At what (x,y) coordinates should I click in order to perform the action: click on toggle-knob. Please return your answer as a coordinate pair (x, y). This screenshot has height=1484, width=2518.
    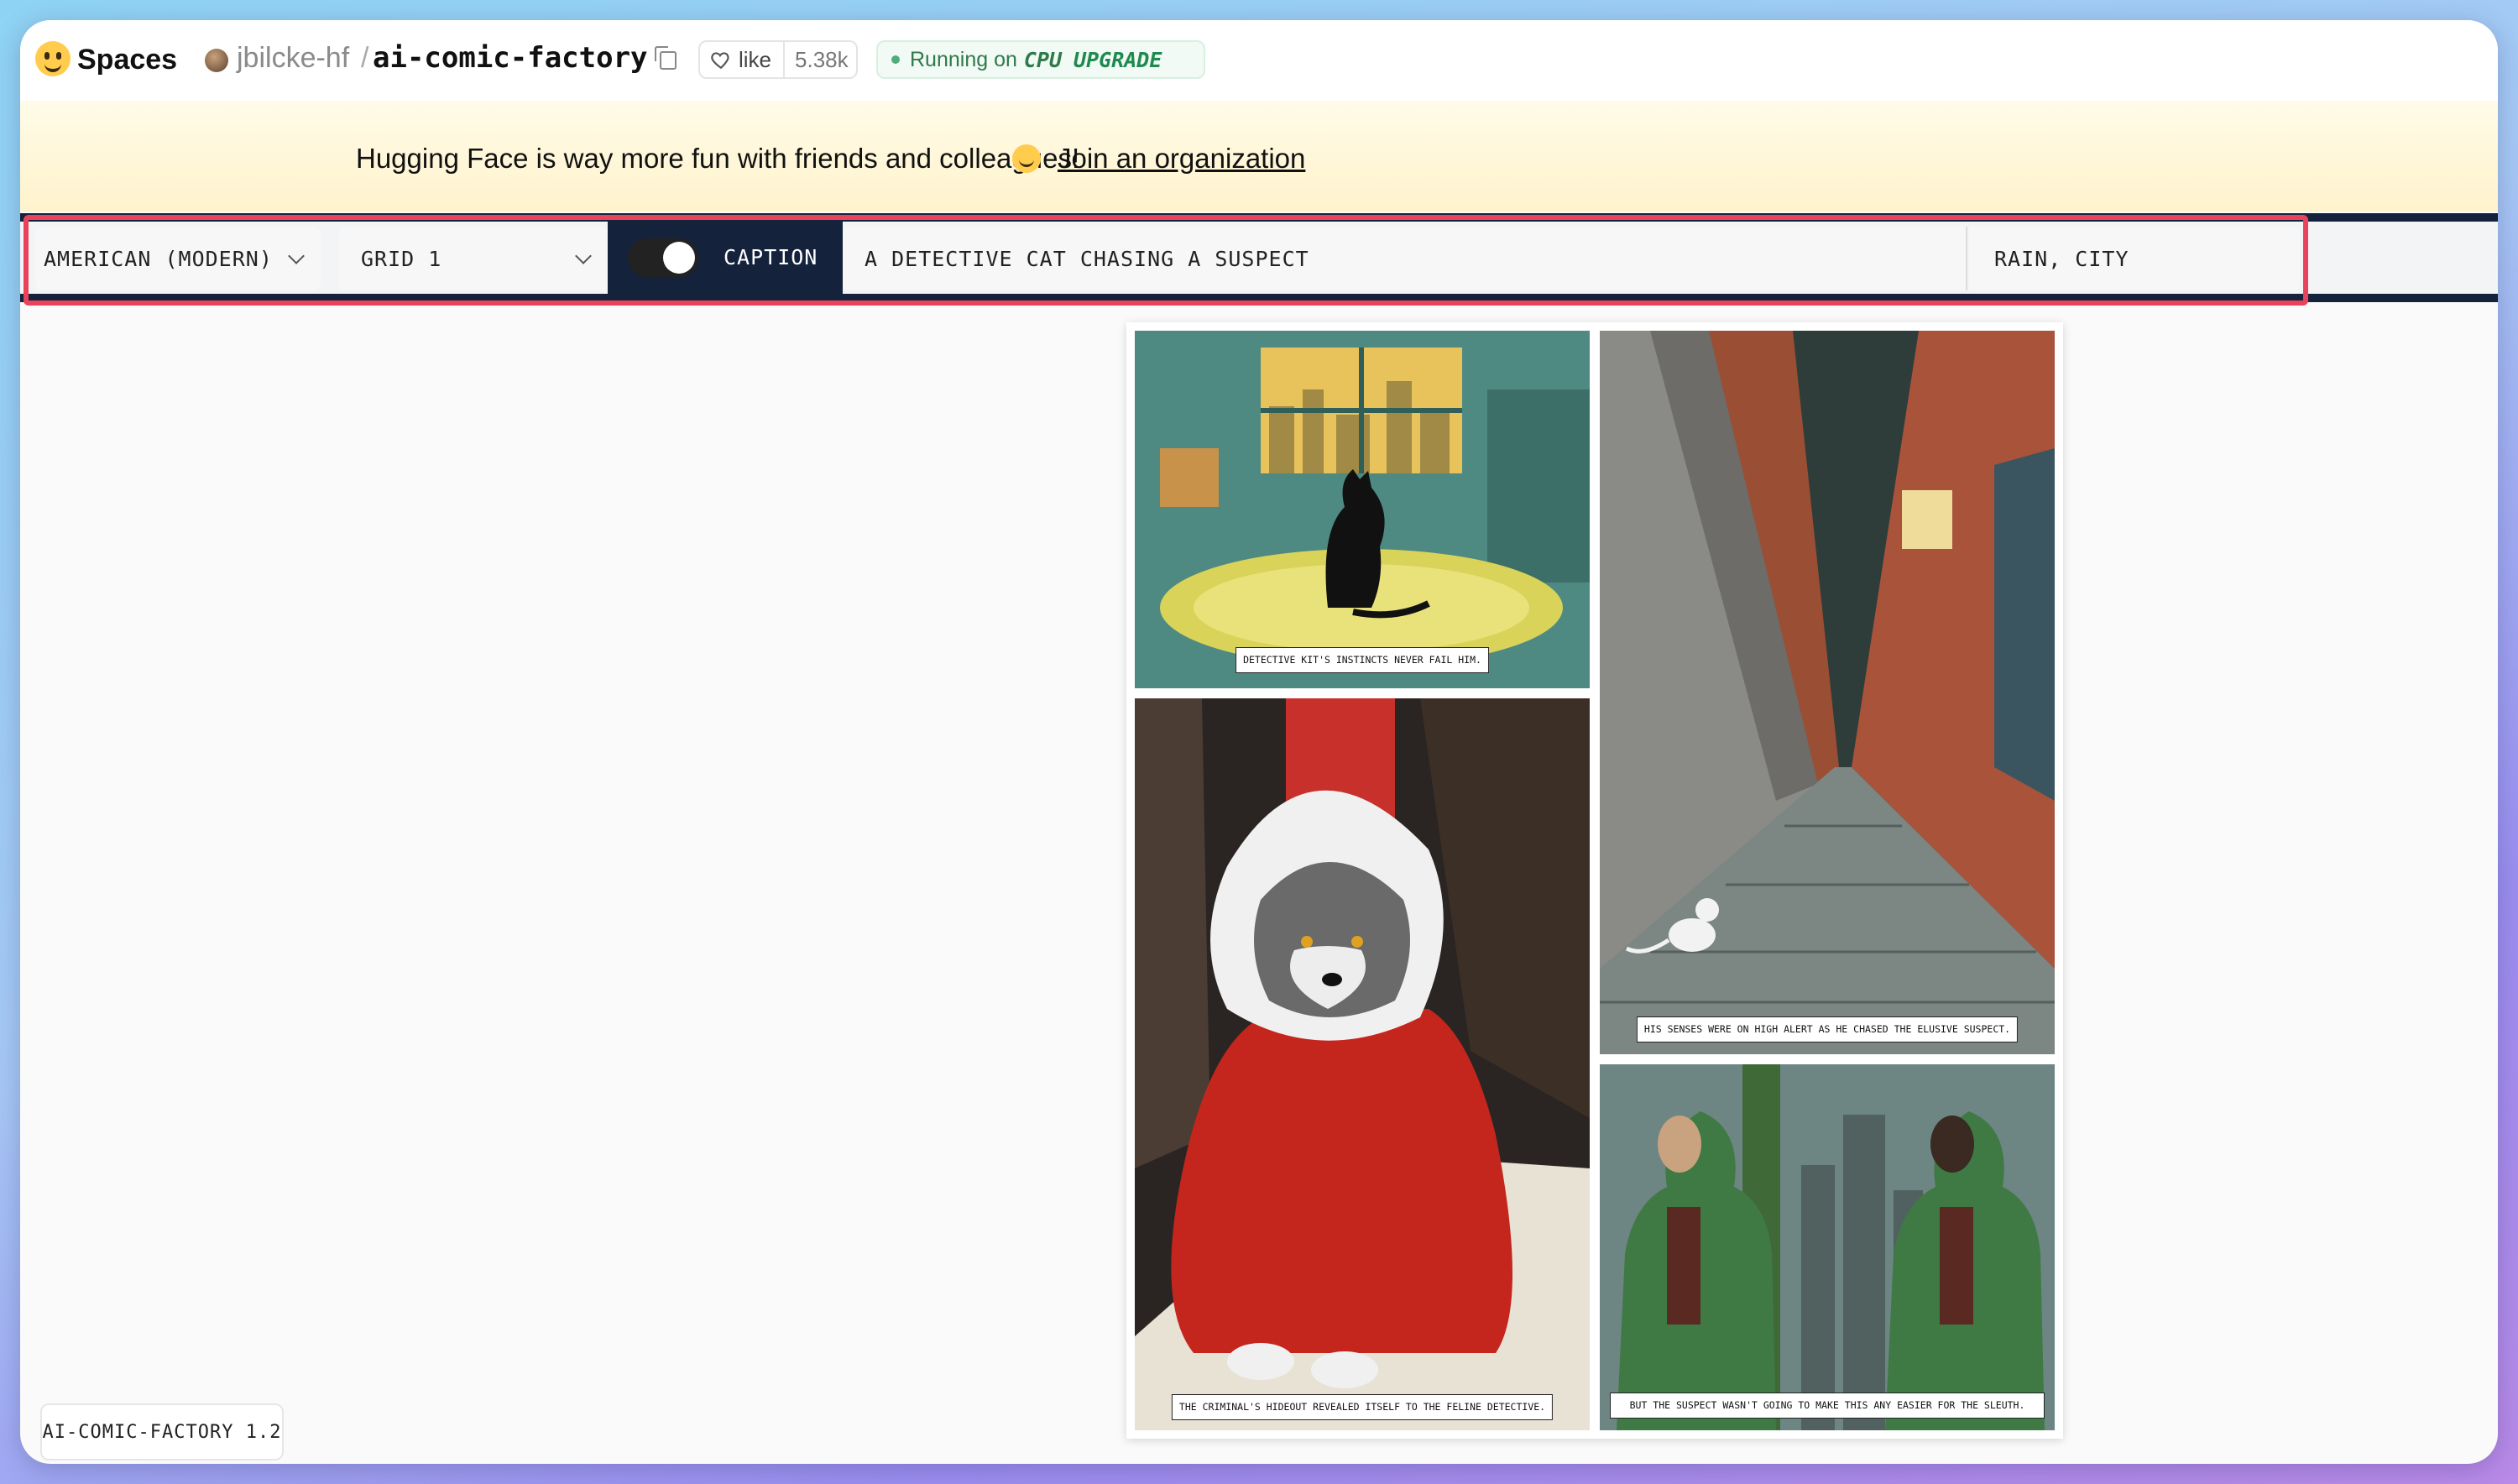
    Looking at the image, I should click on (679, 258).